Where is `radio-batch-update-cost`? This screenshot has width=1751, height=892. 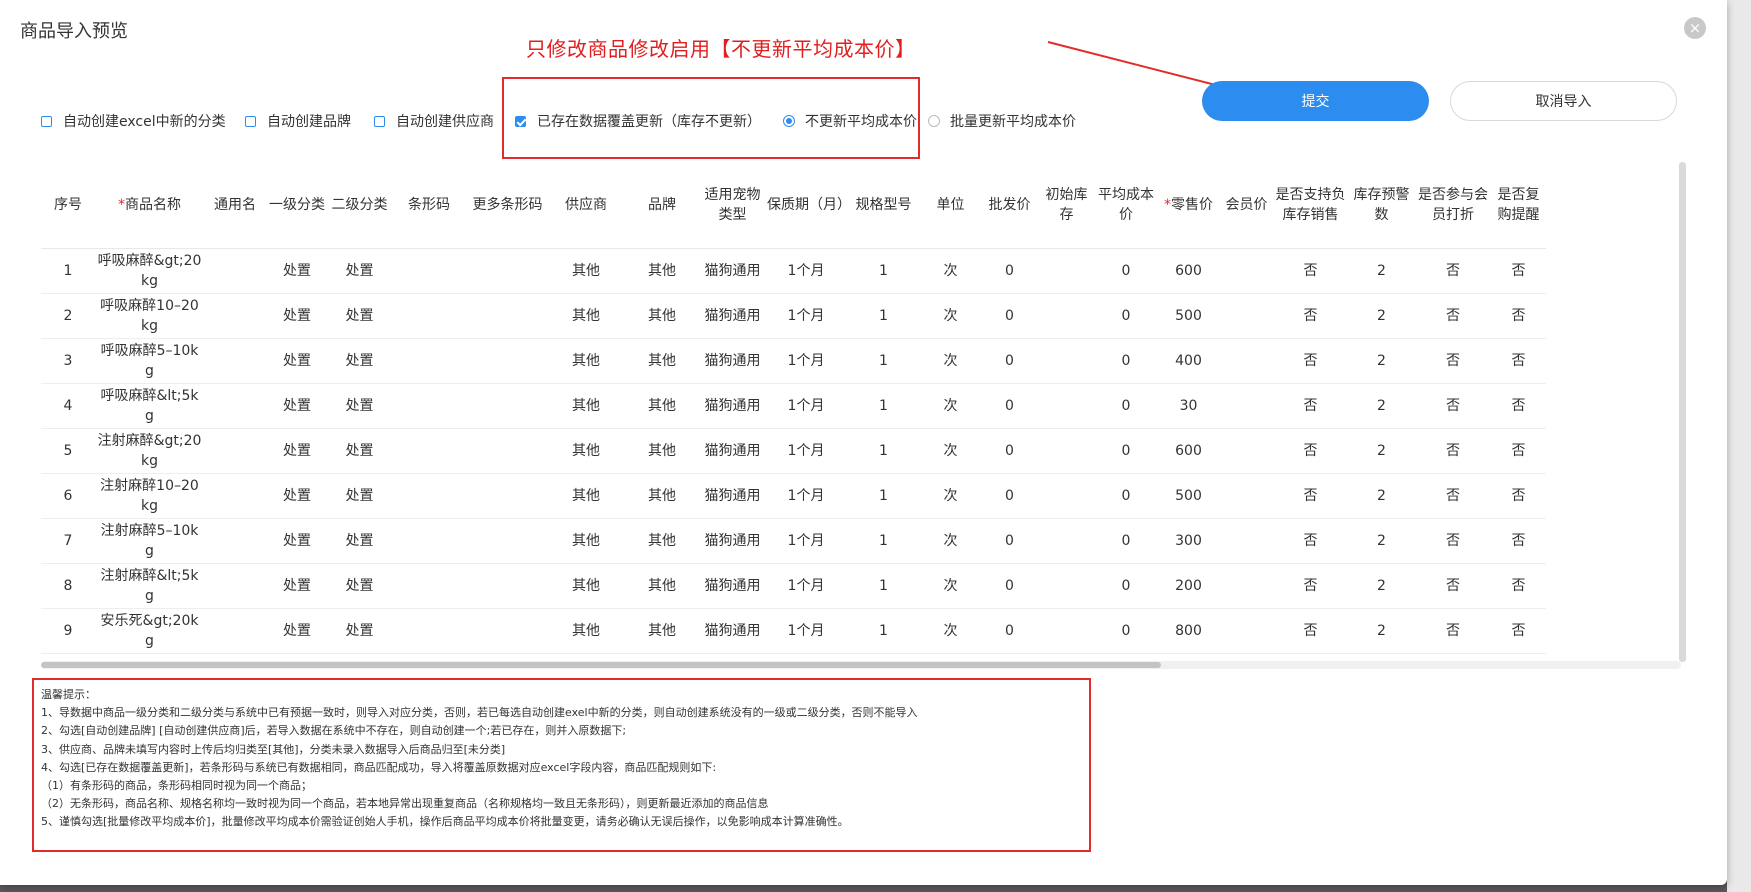 radio-batch-update-cost is located at coordinates (934, 121).